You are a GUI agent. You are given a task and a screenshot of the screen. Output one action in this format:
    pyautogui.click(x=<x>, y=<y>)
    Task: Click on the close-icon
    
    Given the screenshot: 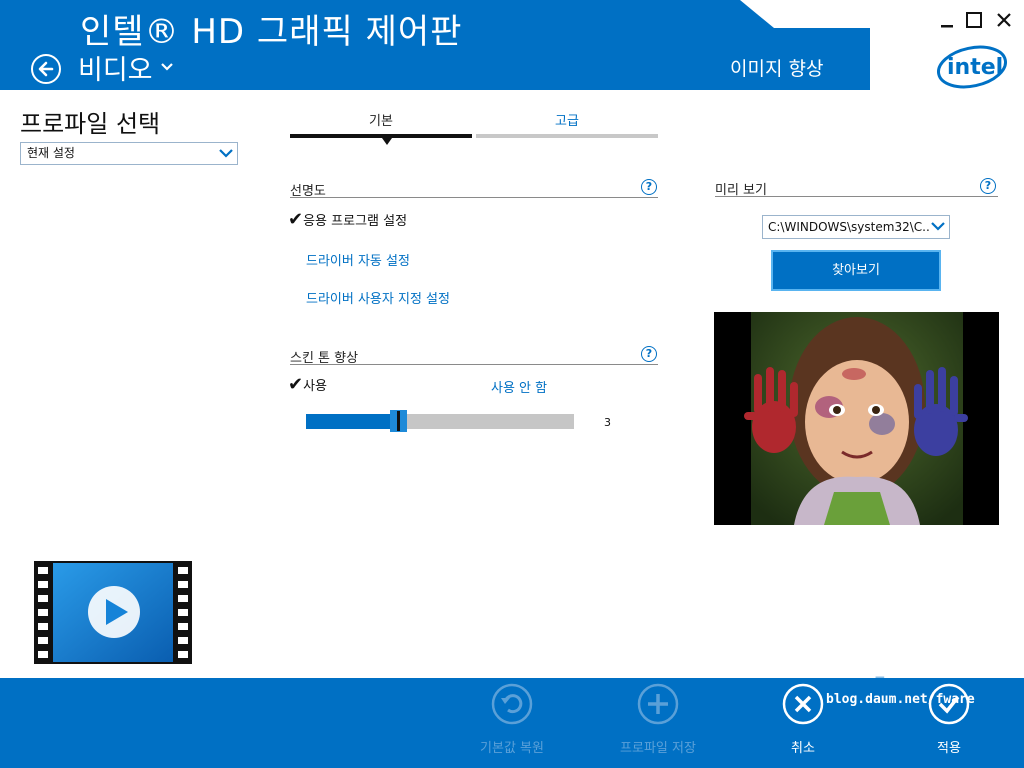 What is the action you would take?
    pyautogui.click(x=1004, y=20)
    